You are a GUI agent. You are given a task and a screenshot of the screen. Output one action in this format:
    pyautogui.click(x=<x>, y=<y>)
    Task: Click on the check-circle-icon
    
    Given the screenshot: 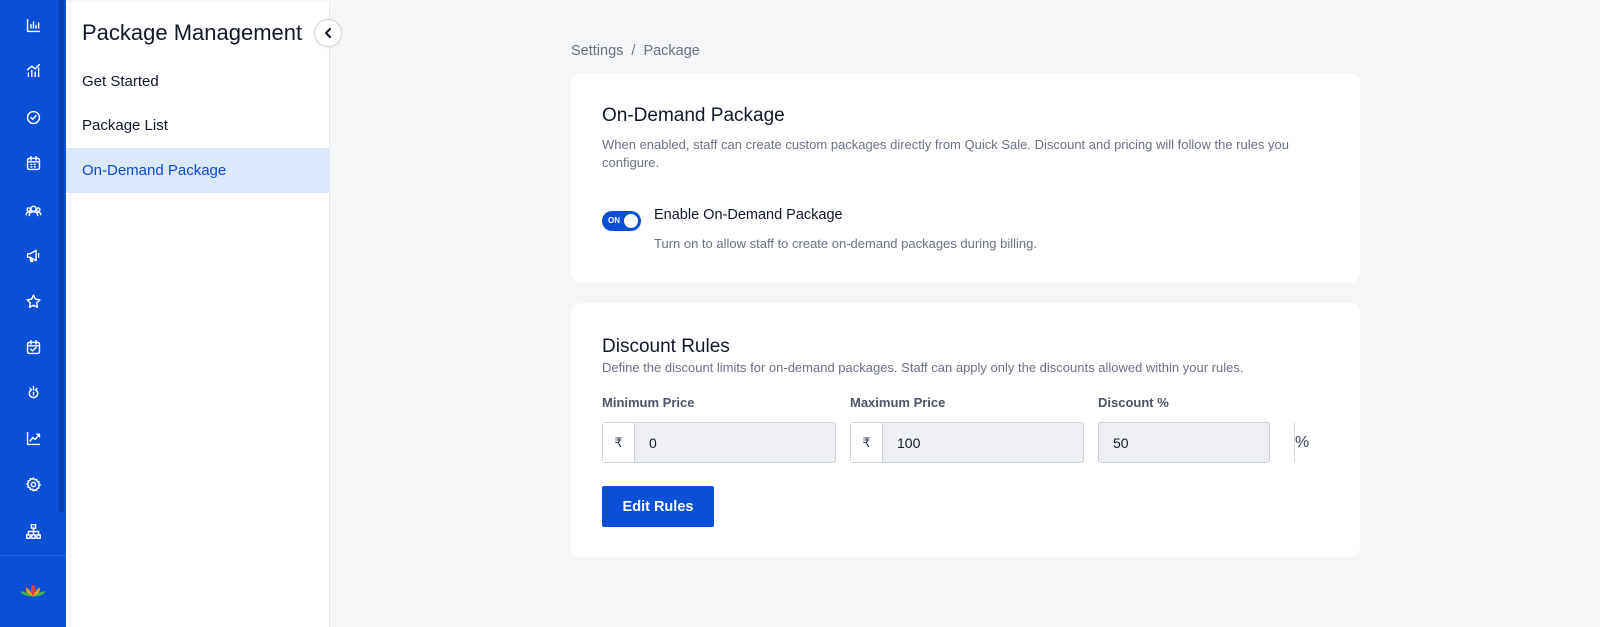 What is the action you would take?
    pyautogui.click(x=33, y=117)
    